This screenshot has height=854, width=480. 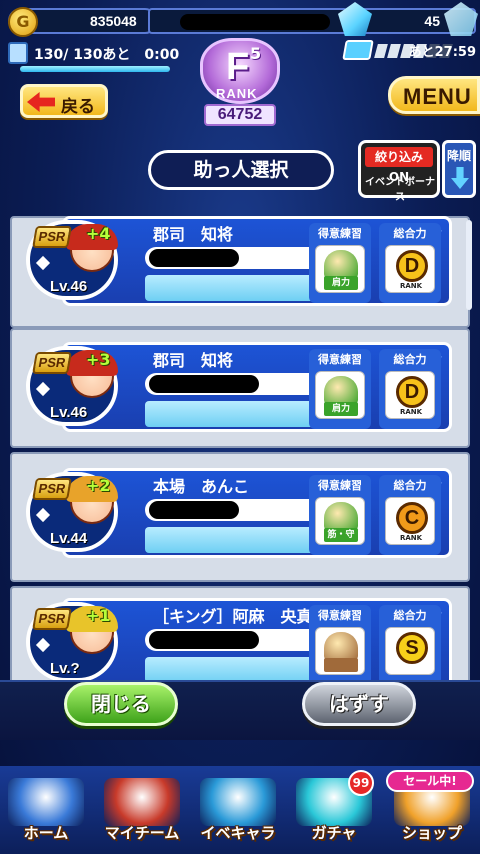 What do you see at coordinates (341, 283) in the screenshot?
I see `practice-label: 肩力` at bounding box center [341, 283].